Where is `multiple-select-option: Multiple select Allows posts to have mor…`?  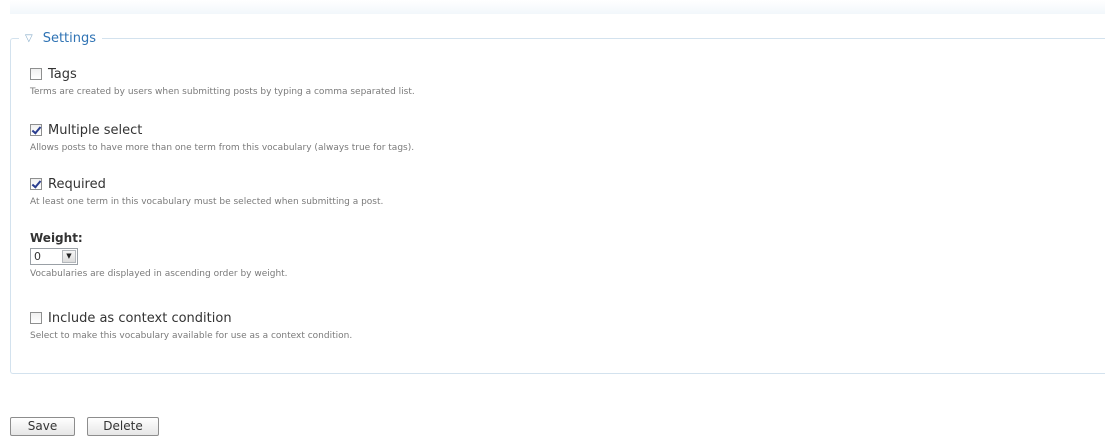 multiple-select-option: Multiple select Allows posts to have mor… is located at coordinates (222, 137).